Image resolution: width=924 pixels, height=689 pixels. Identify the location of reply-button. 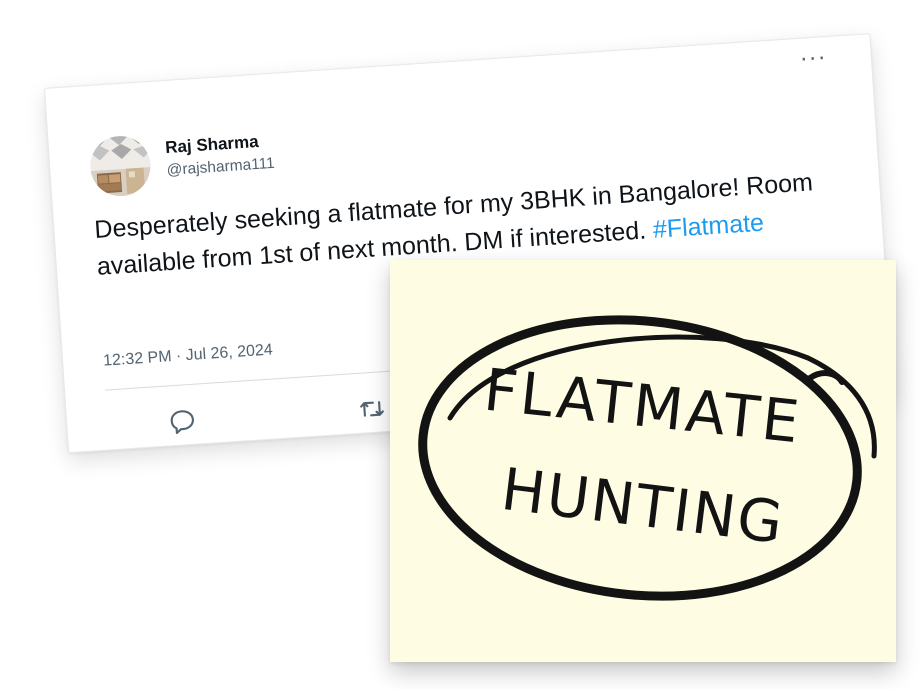
(182, 424).